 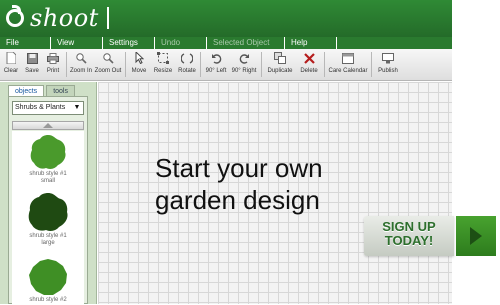 What do you see at coordinates (15, 16) in the screenshot?
I see `logo-icon` at bounding box center [15, 16].